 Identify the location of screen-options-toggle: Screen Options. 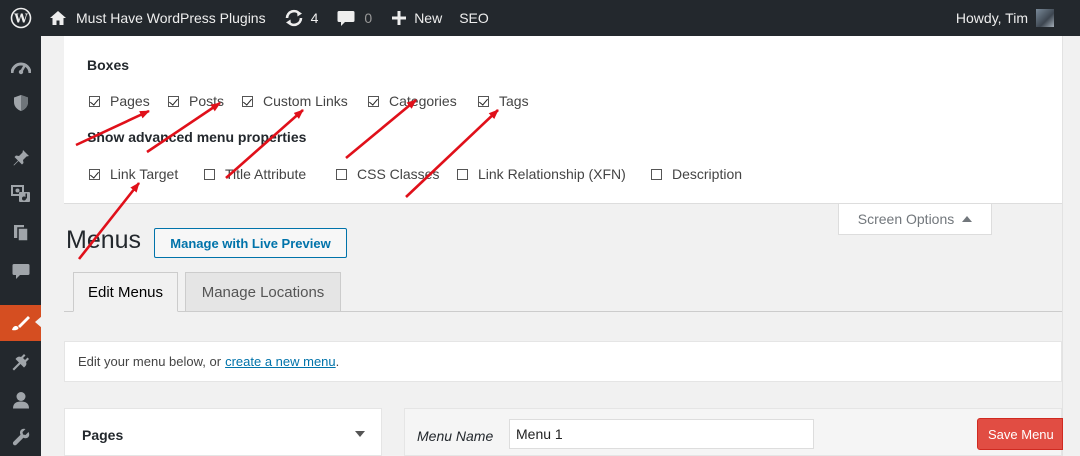
(915, 219).